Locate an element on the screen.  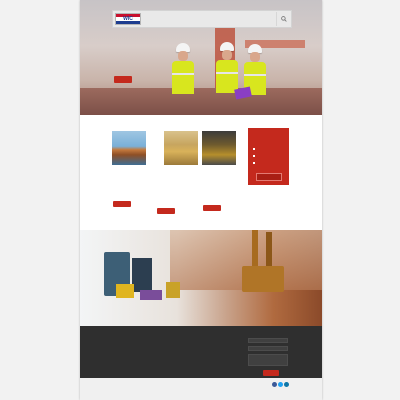
service-image-worker is located at coordinates (181, 148).